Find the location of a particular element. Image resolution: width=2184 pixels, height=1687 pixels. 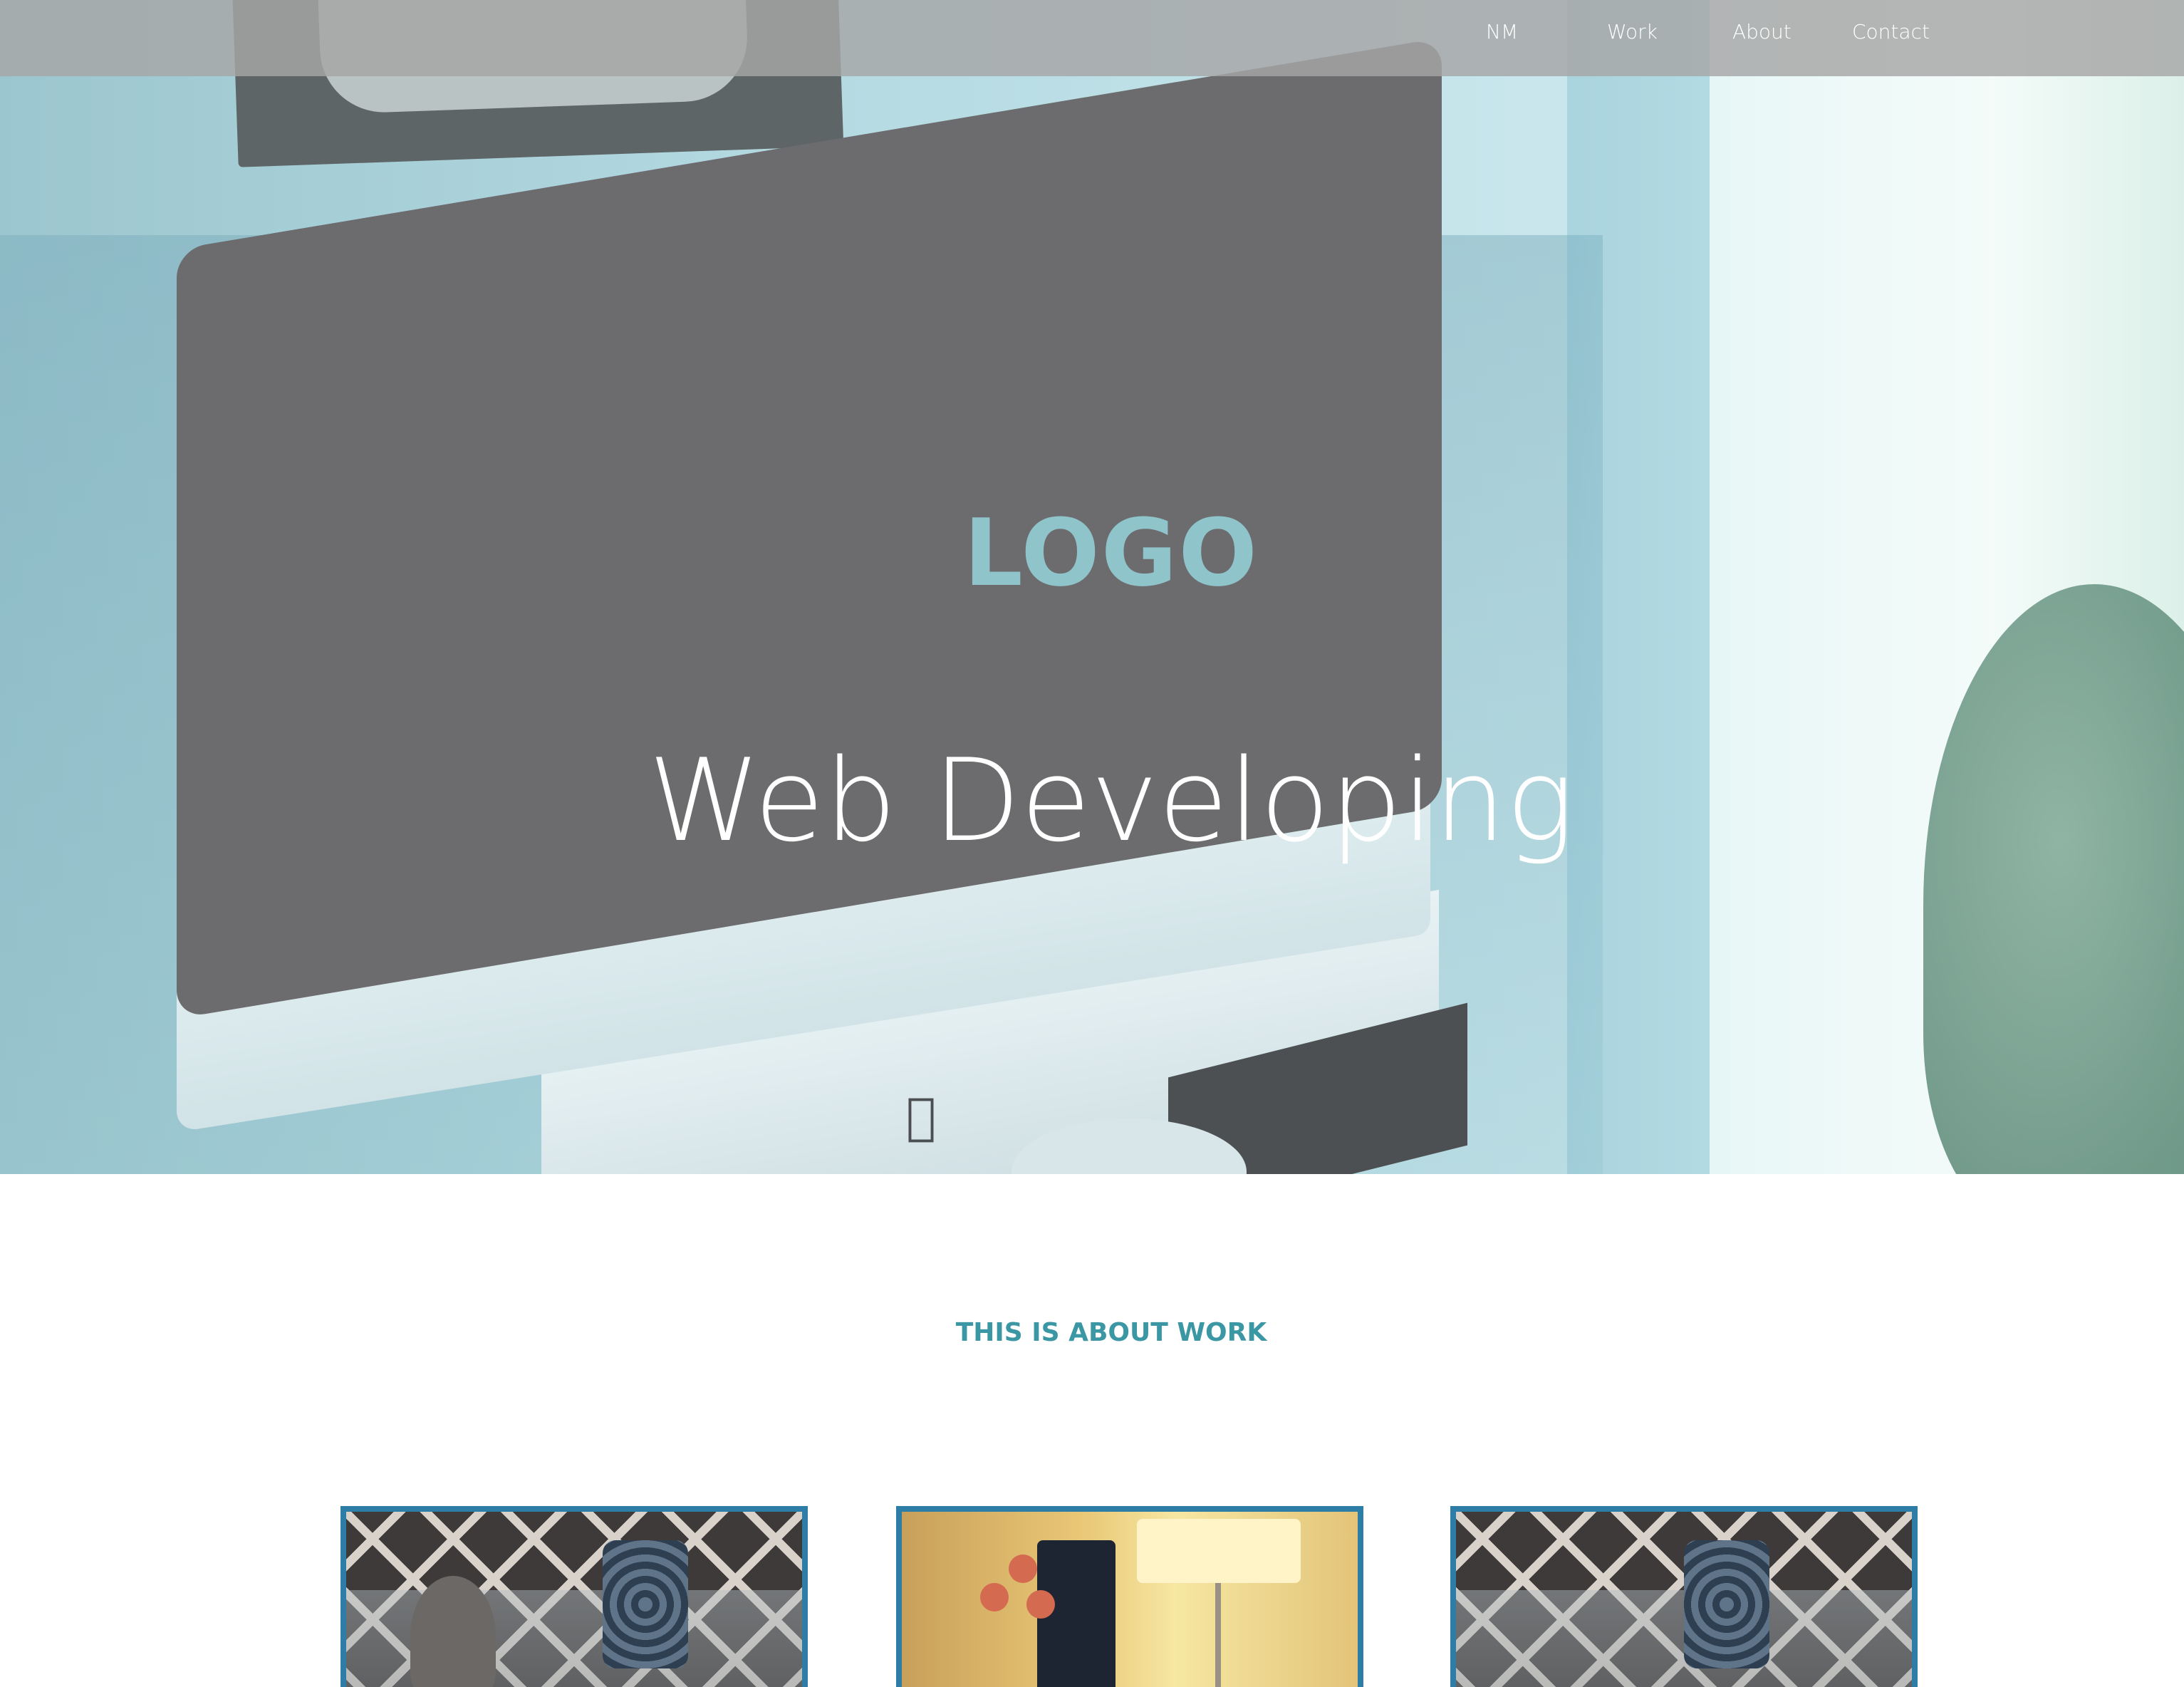

top-navbar: NM Work About Contact is located at coordinates (1092, 38).